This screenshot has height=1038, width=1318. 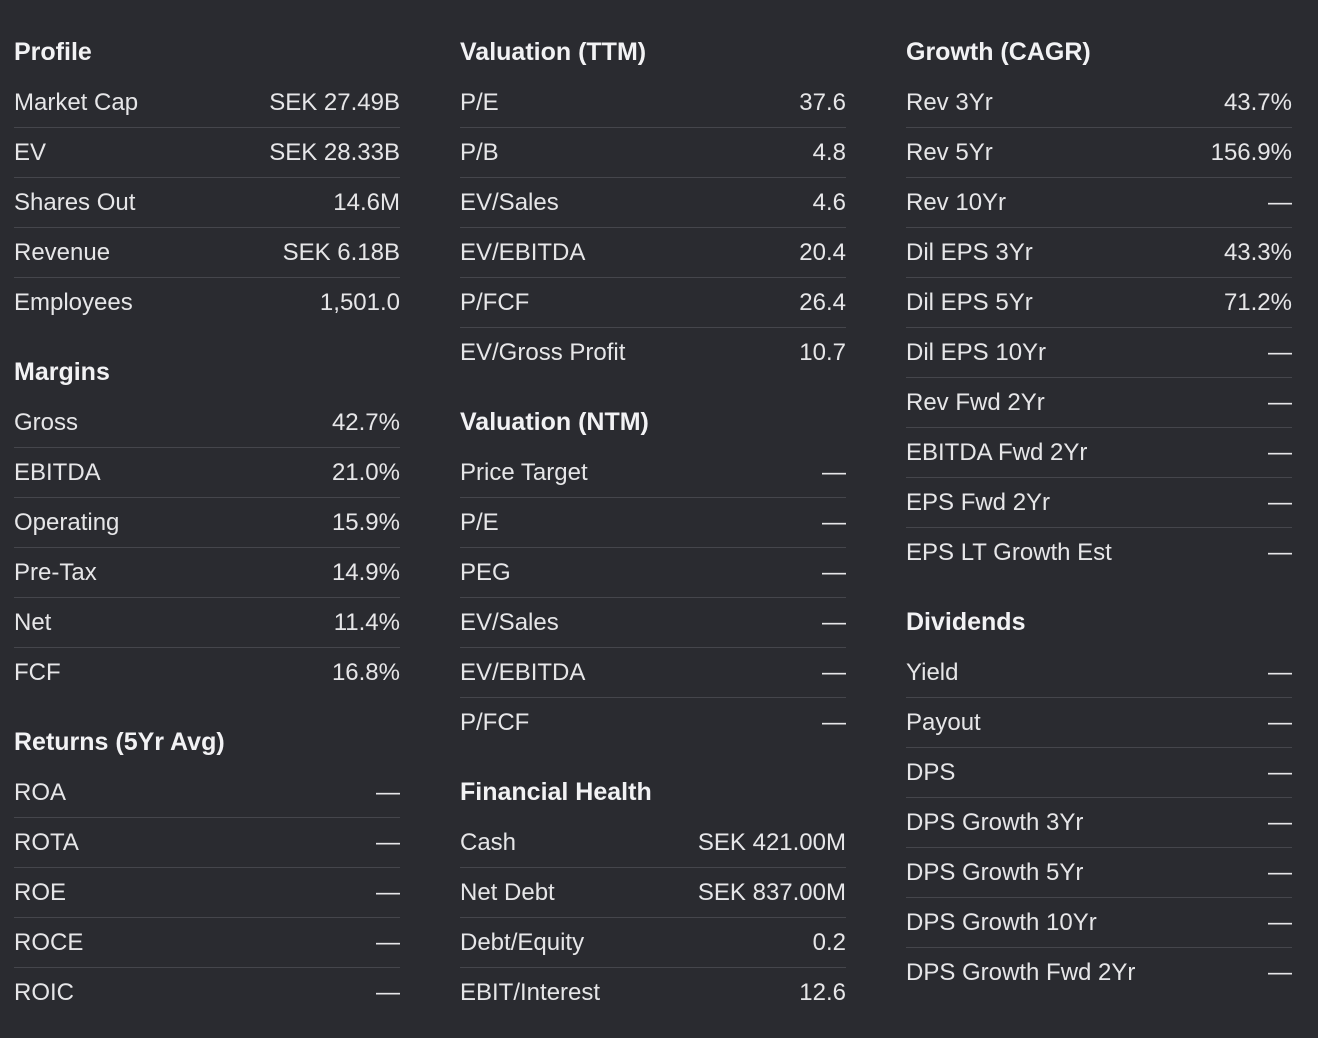 I want to click on stat-label: Gross, so click(x=46, y=422).